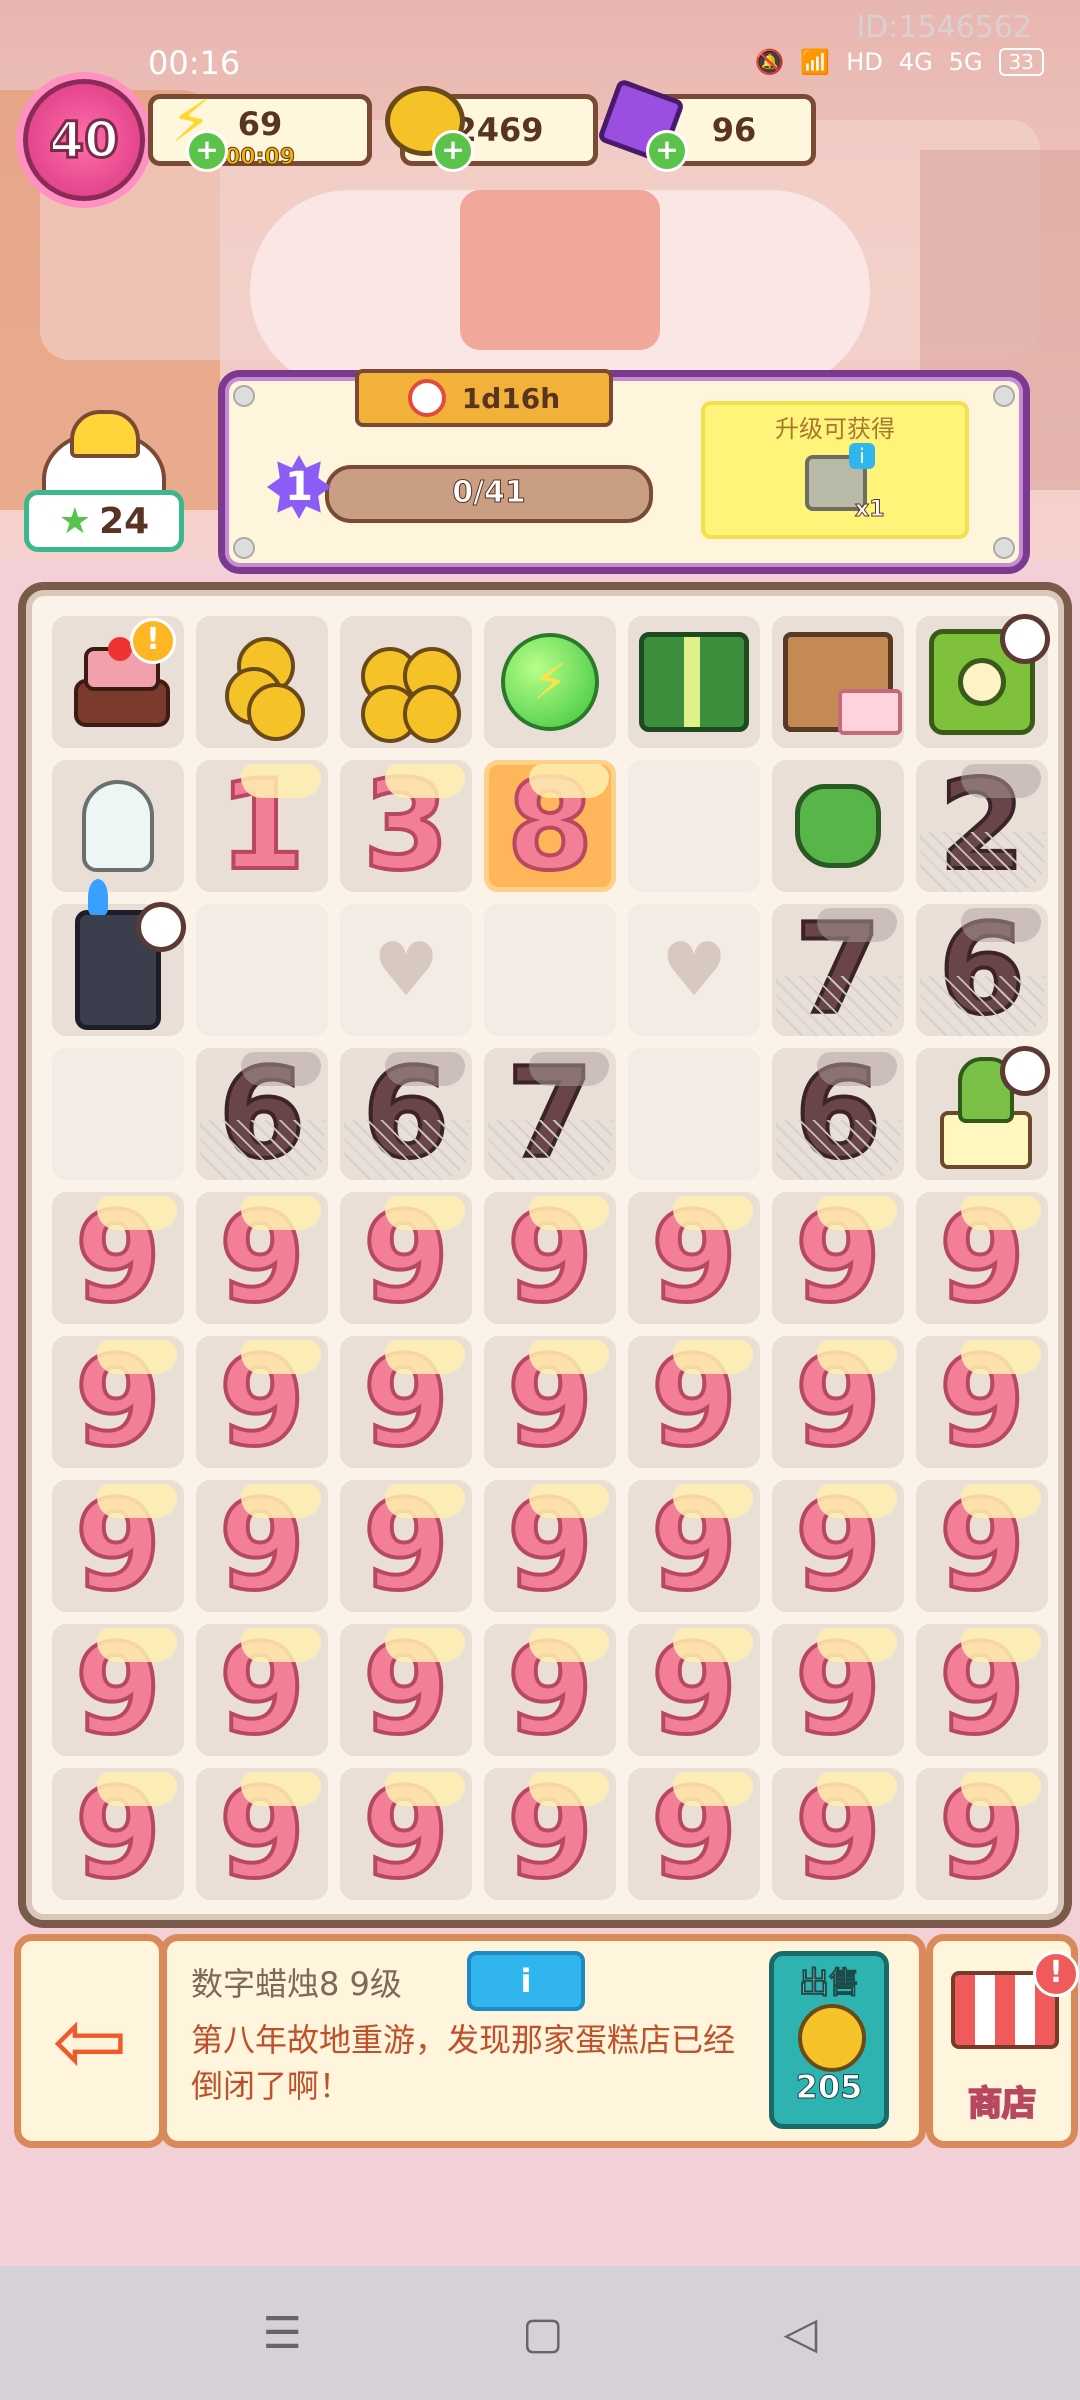 Image resolution: width=1080 pixels, height=2400 pixels. What do you see at coordinates (1002, 2041) in the screenshot?
I see `shop-button: ! 商店` at bounding box center [1002, 2041].